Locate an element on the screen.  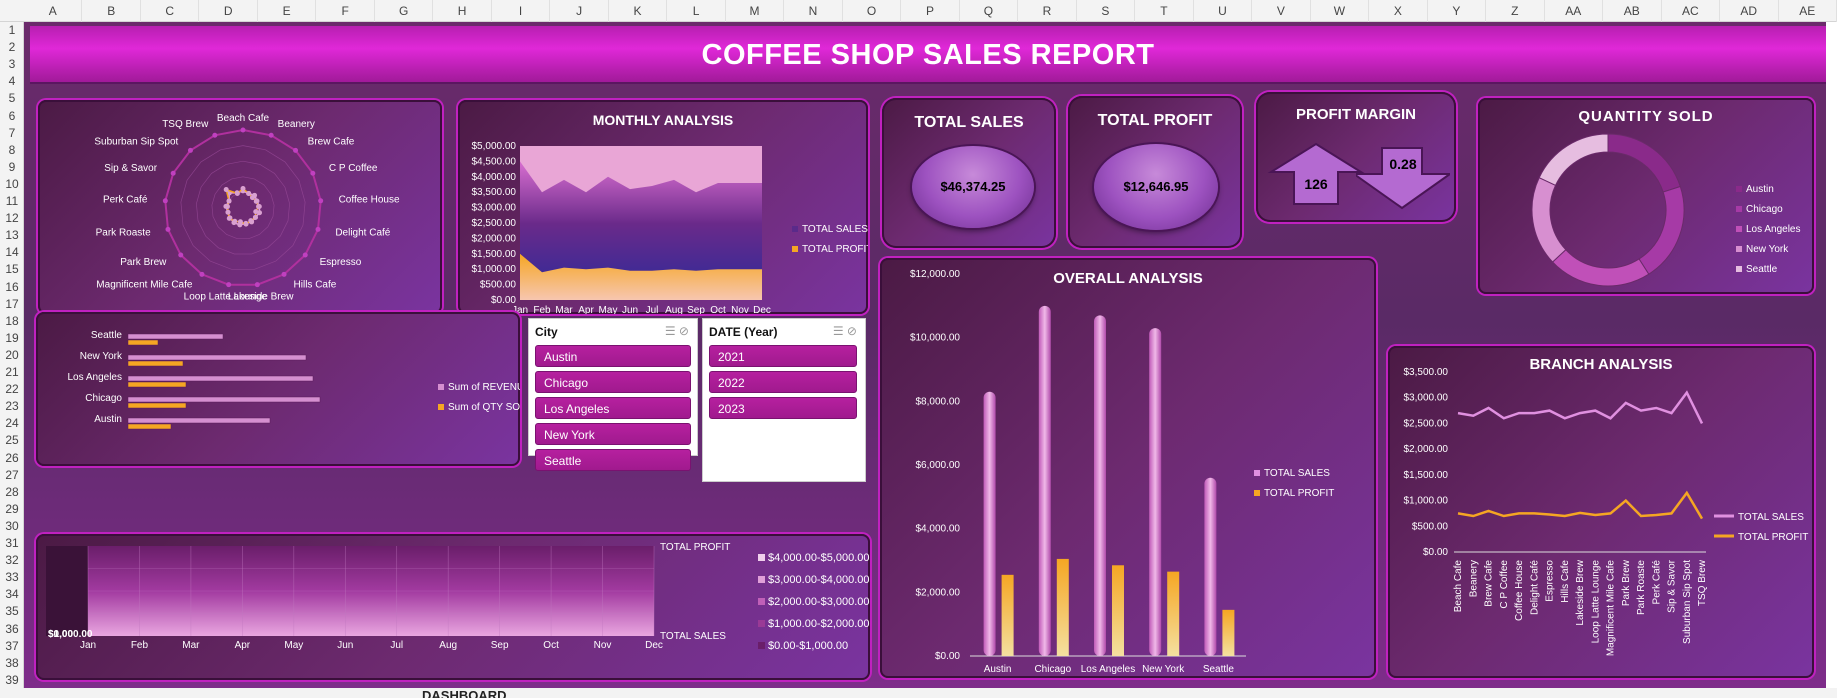
column-header: E is located at coordinates (287, 11).